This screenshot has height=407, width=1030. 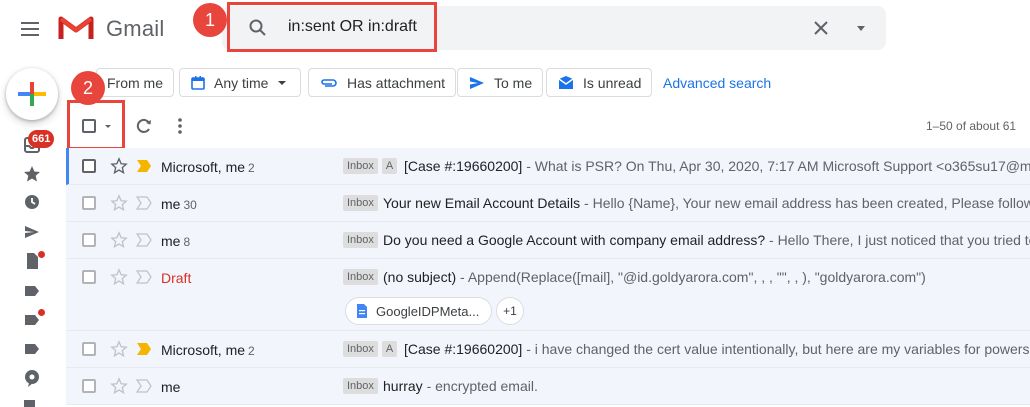 I want to click on plus-icon, so click(x=32, y=94).